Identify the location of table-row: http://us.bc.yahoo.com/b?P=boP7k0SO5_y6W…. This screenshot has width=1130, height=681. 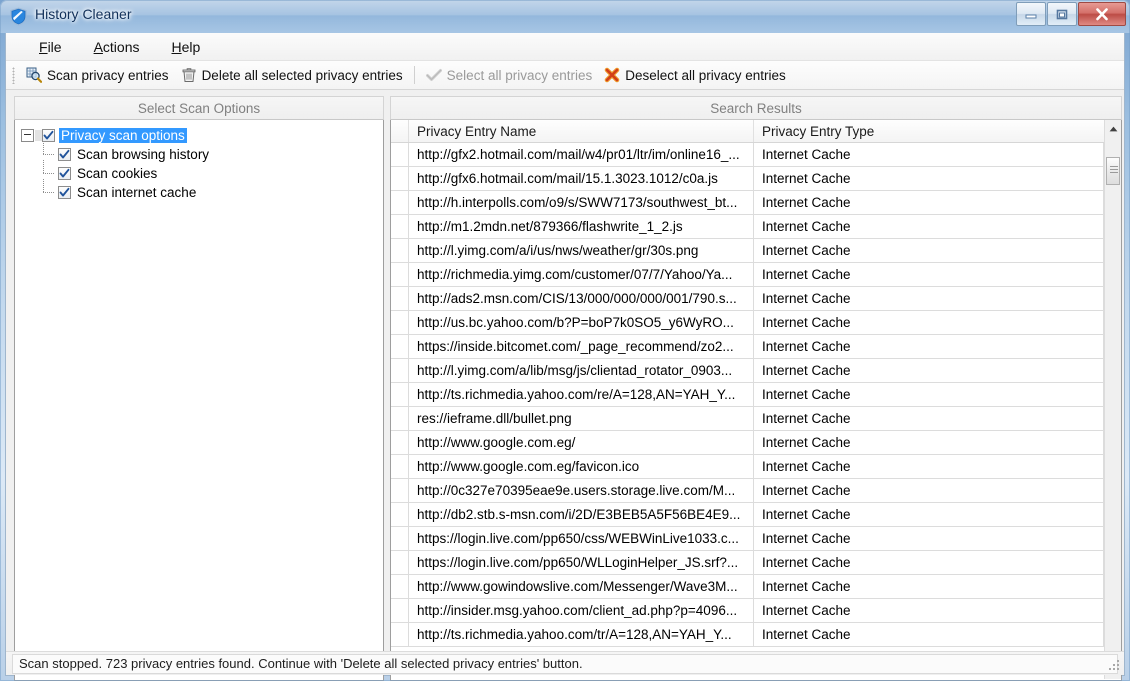
(747, 323).